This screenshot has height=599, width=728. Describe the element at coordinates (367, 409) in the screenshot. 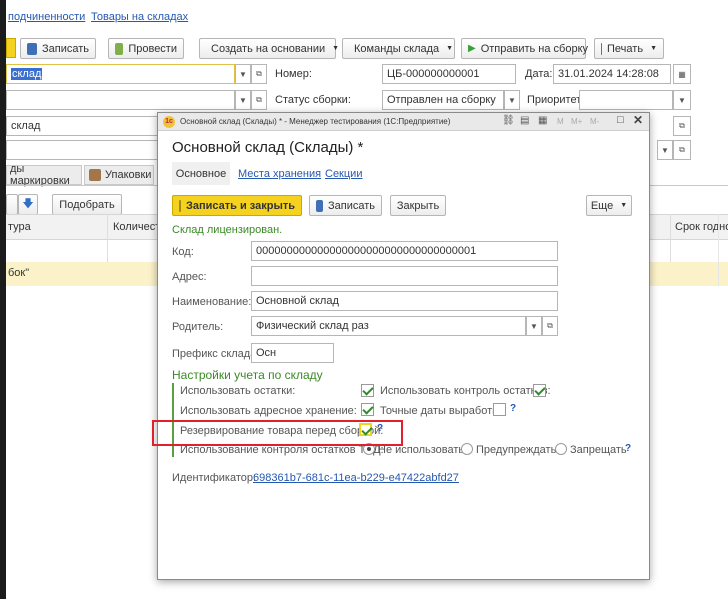

I see `use-address-storage-checkbox` at that location.